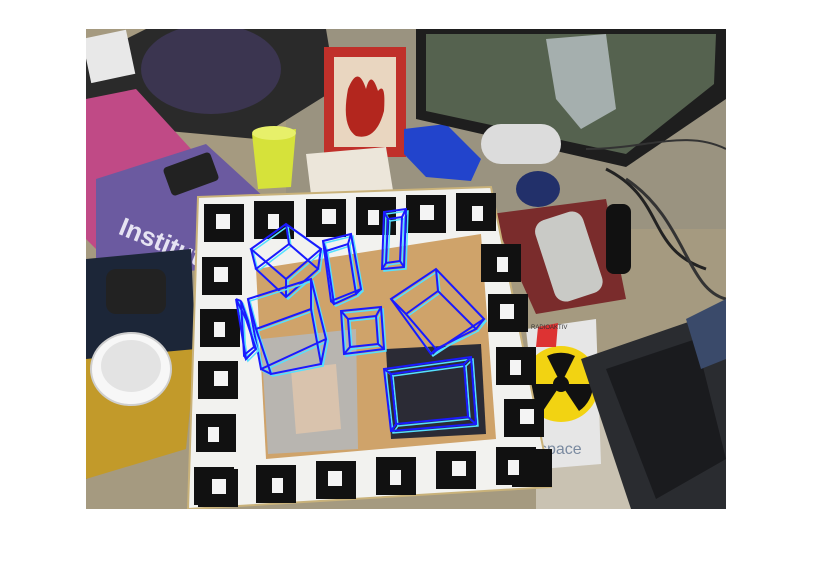 The width and height of the screenshot is (814, 573). Describe the element at coordinates (538, 189) in the screenshot. I see `blue-mug` at that location.